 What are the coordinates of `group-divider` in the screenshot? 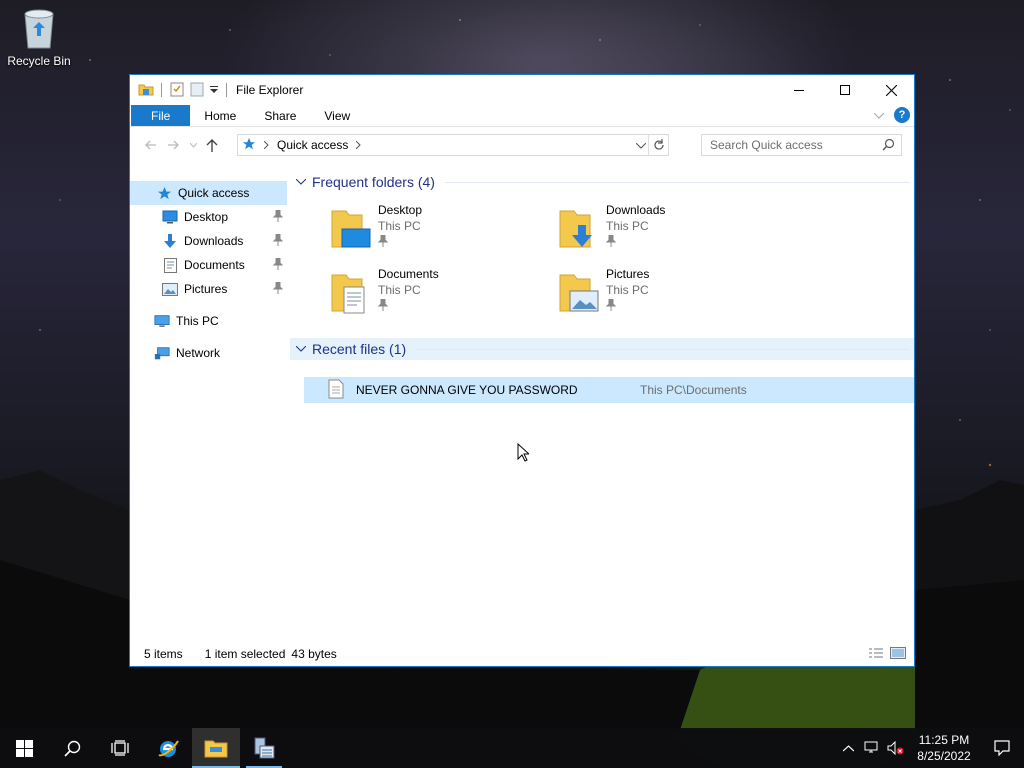 It's located at (677, 182).